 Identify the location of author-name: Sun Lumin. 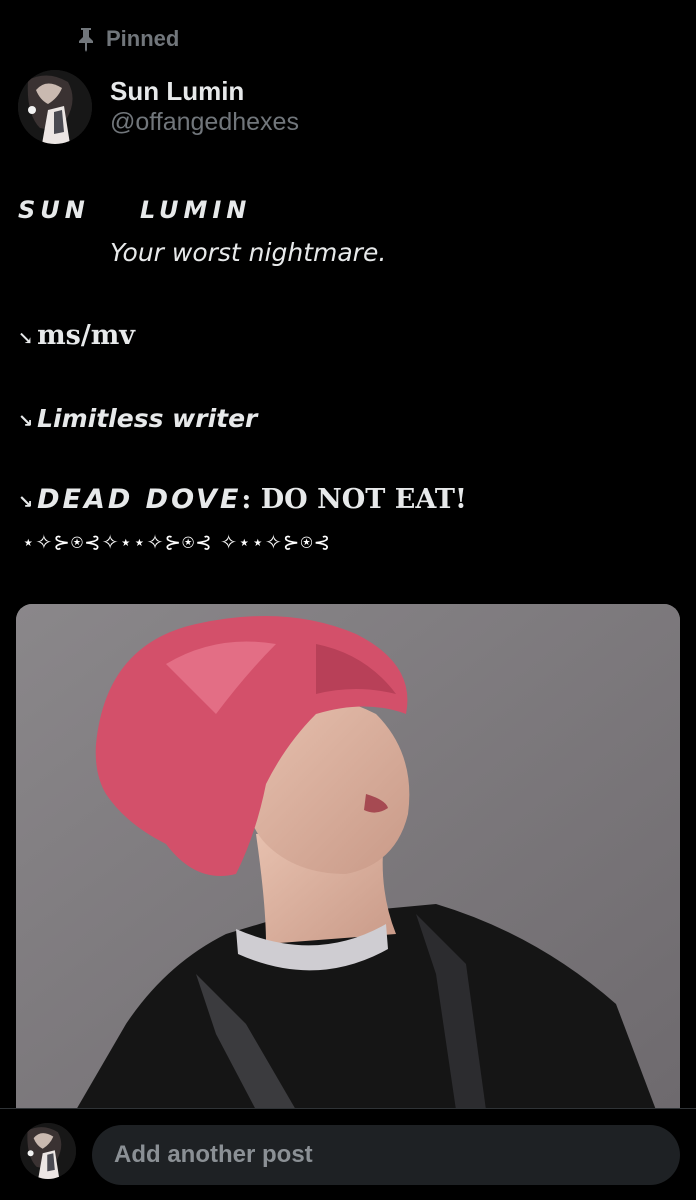
(177, 91).